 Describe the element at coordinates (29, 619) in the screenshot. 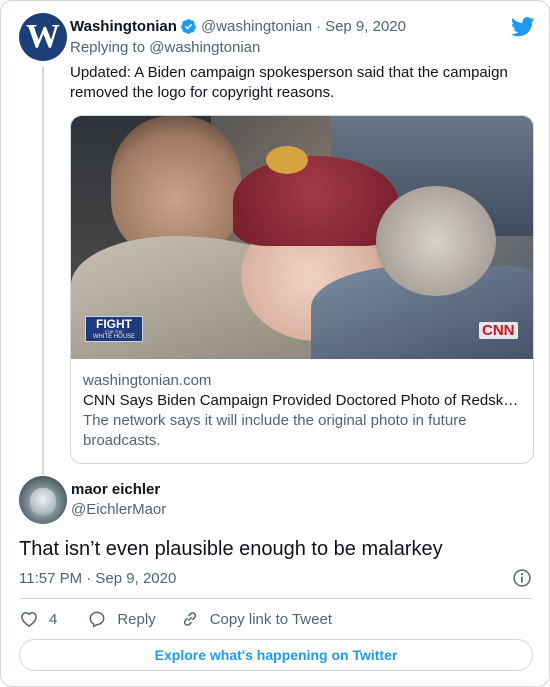

I see `heart-icon` at that location.